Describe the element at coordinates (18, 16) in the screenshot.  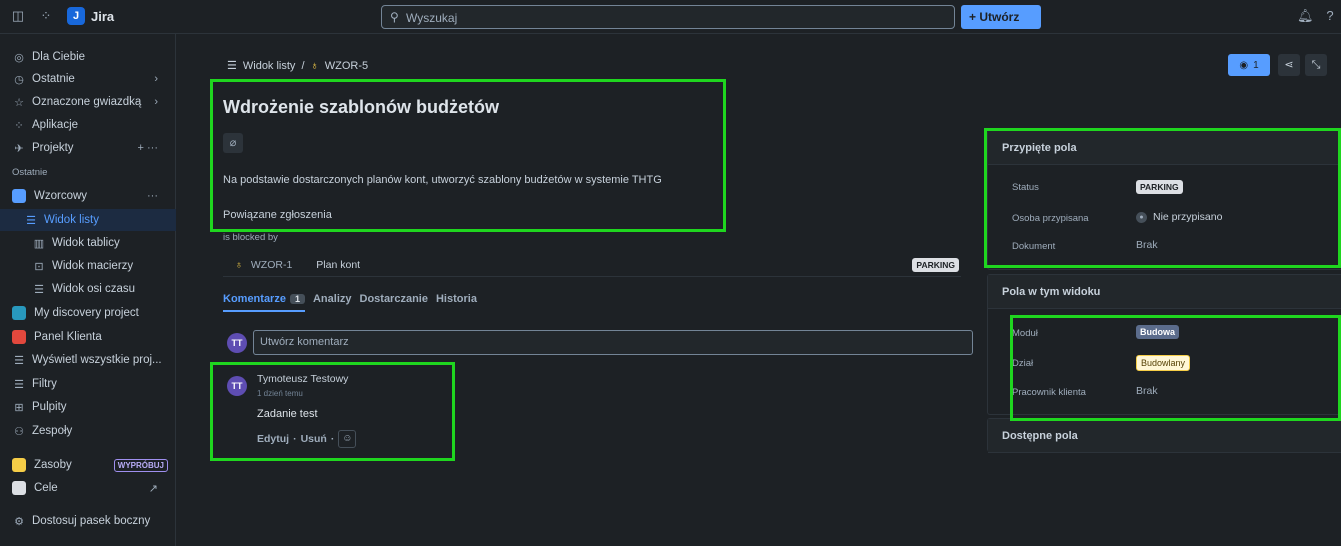
I see `sidebar-toggle-icon: ◫` at that location.